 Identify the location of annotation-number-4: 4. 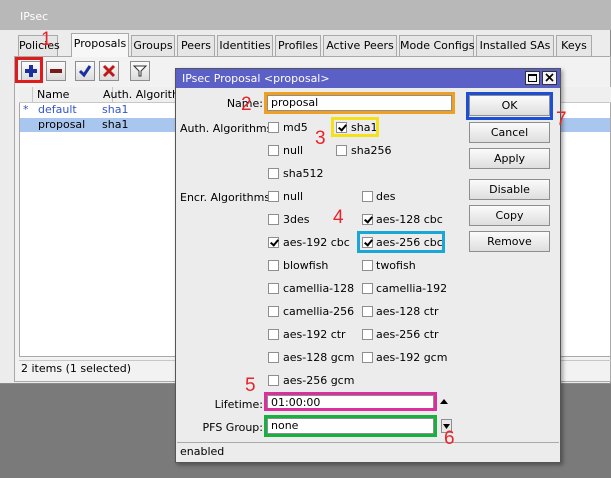
(338, 217).